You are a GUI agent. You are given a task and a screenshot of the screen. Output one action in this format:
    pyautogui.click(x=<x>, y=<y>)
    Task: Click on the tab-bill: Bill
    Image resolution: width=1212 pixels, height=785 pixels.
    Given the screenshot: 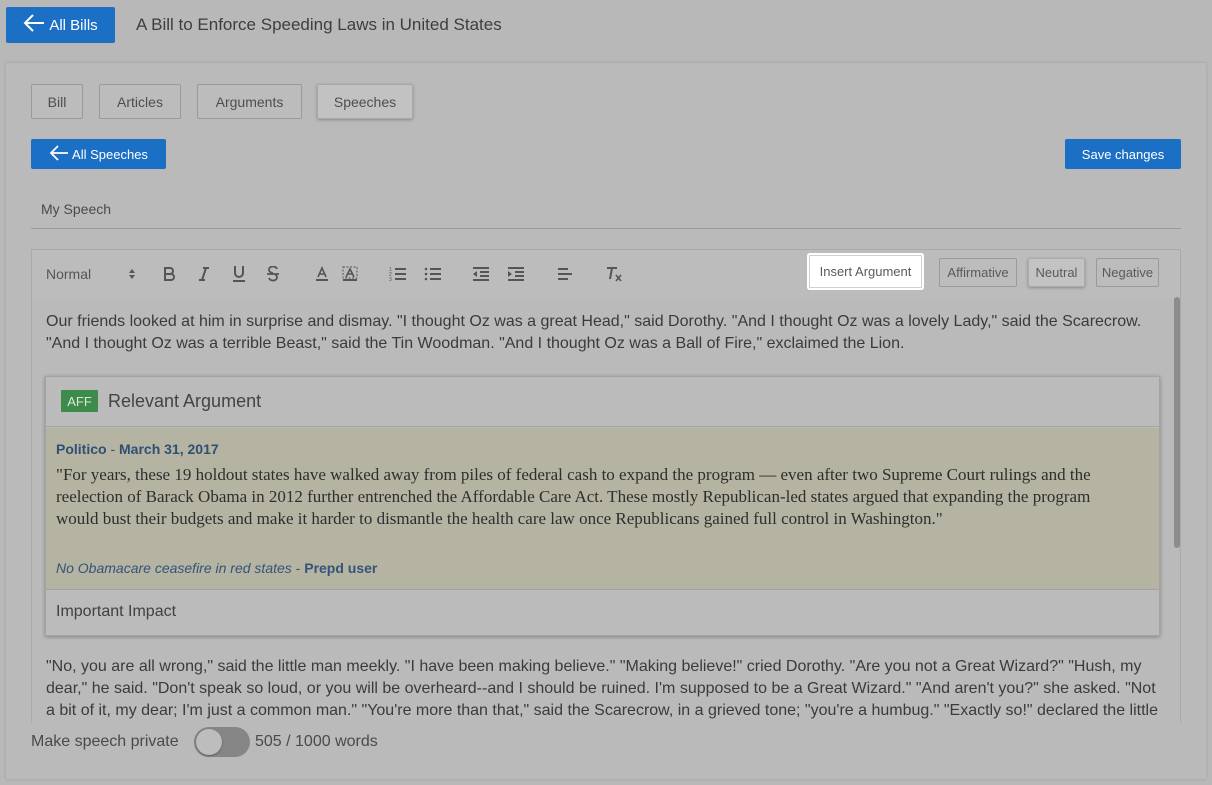 What is the action you would take?
    pyautogui.click(x=57, y=101)
    